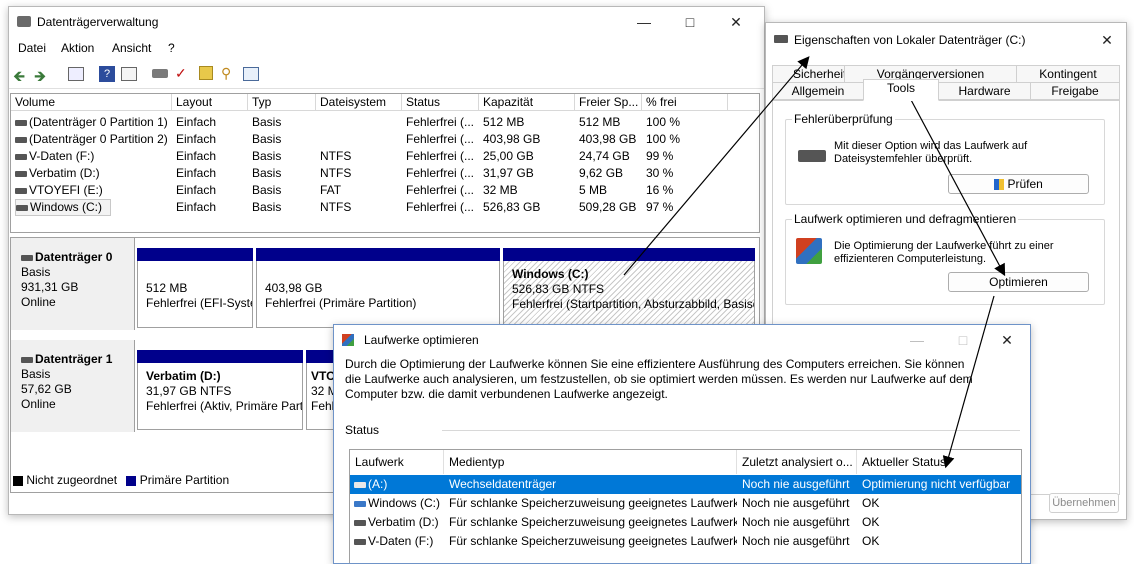 The height and width of the screenshot is (564, 1134). I want to click on col-laufwerk: Laufwerk, so click(397, 462).